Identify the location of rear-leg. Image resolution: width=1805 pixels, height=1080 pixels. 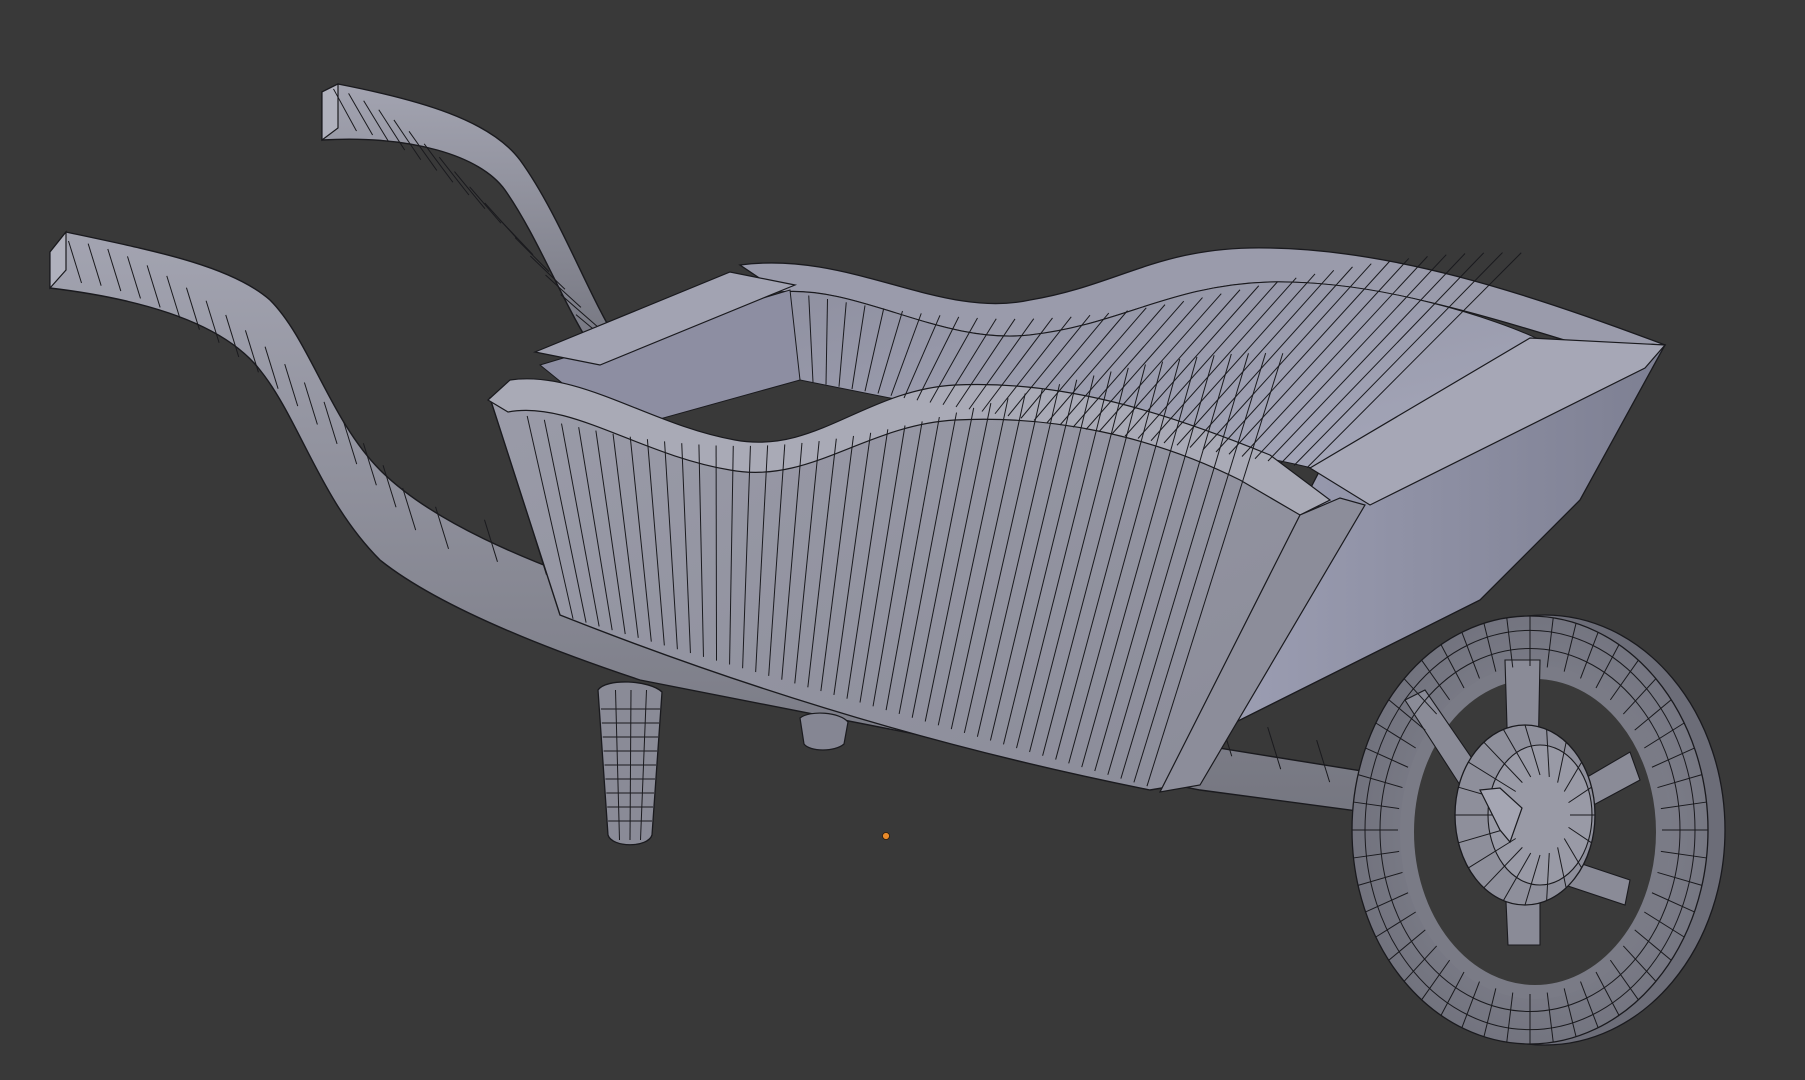
(630, 763).